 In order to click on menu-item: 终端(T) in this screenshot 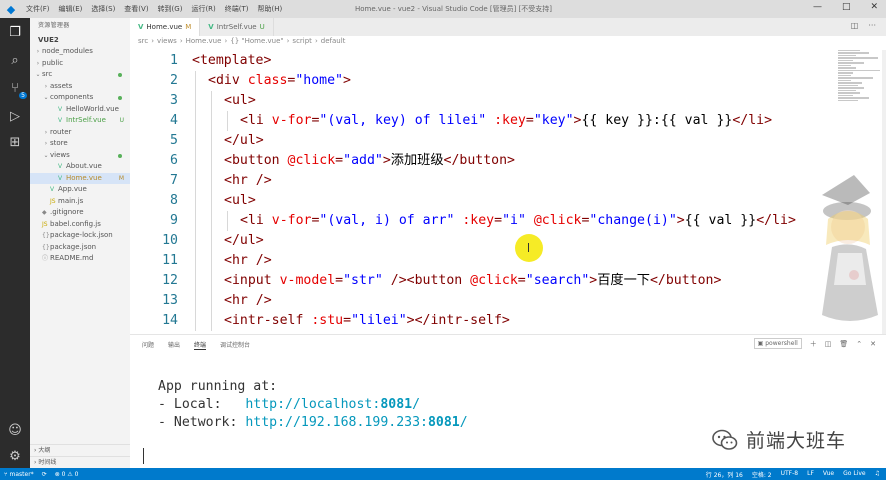, I will do `click(237, 9)`.